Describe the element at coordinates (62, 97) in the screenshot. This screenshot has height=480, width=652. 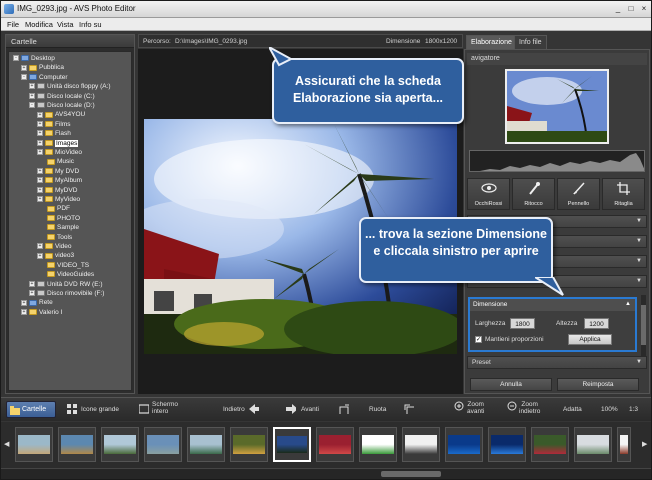
I see `tree-item: + Disco locale (C:)` at that location.